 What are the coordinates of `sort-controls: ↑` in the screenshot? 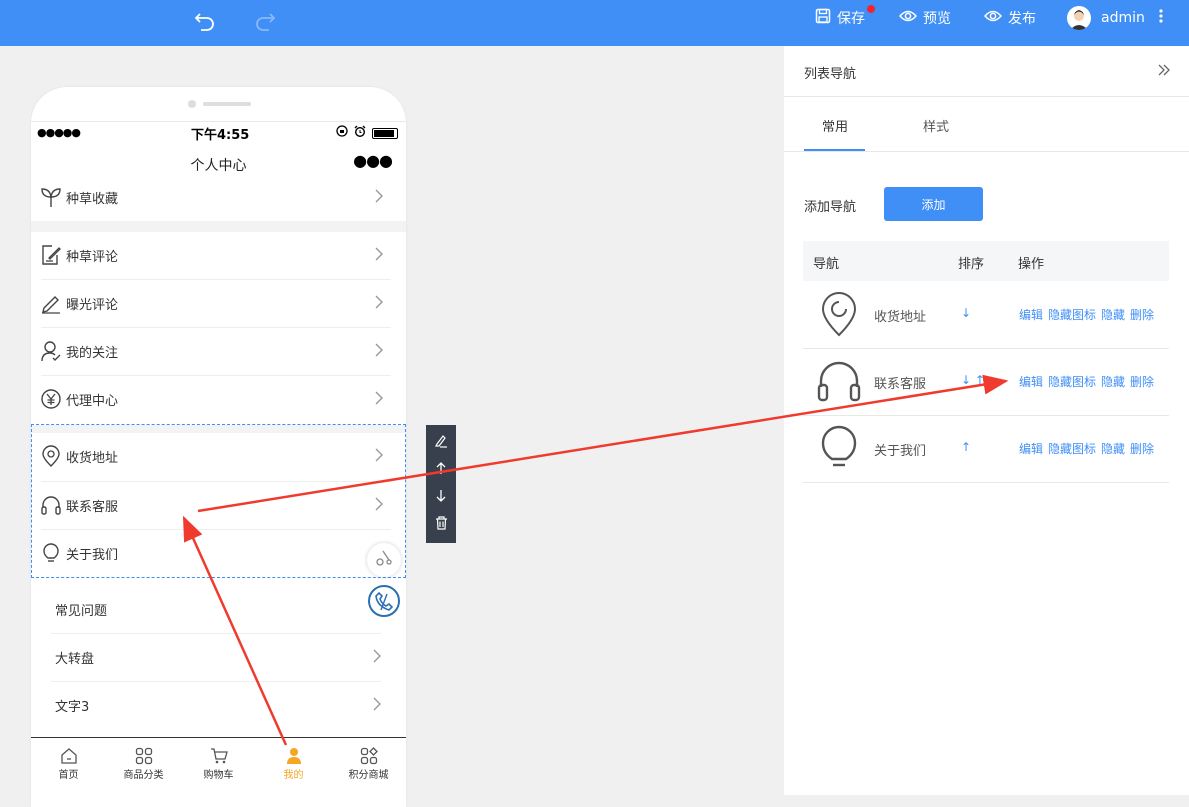 It's located at (966, 447).